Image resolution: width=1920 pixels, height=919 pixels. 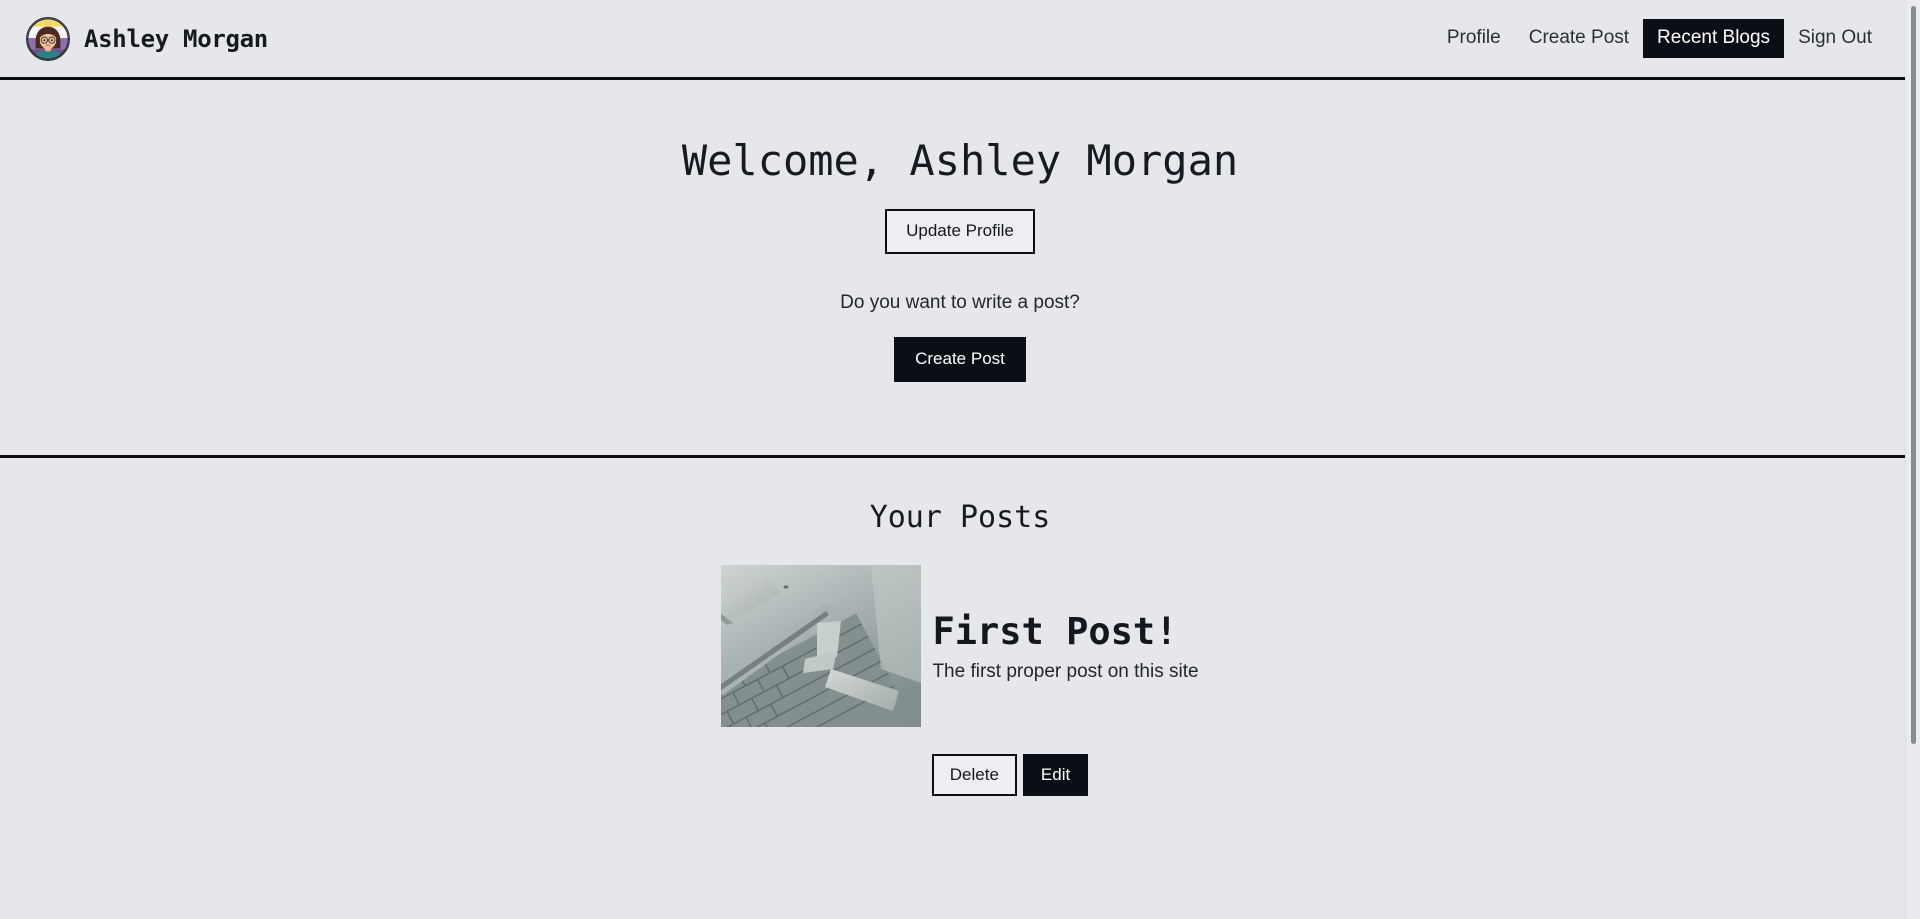 What do you see at coordinates (48, 38) in the screenshot?
I see `avatar` at bounding box center [48, 38].